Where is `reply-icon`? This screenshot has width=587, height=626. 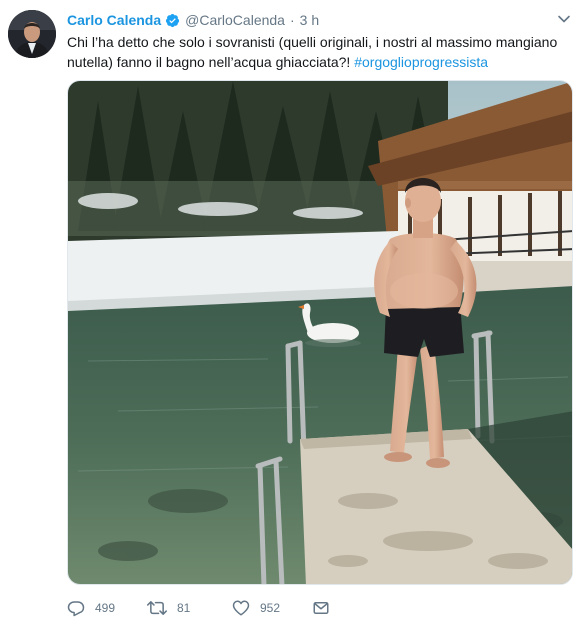
reply-icon is located at coordinates (76, 608).